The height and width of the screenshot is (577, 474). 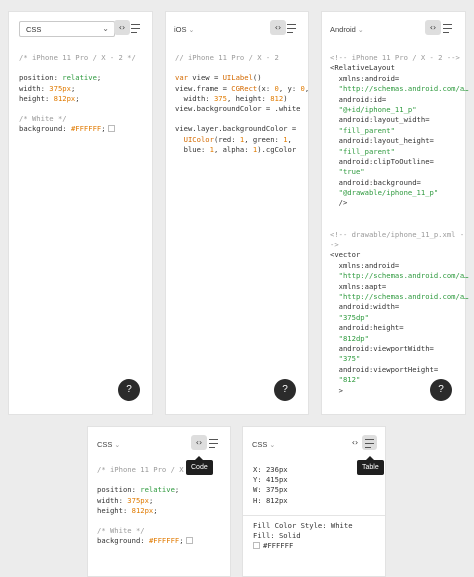 What do you see at coordinates (362, 130) in the screenshot?
I see `code-line: "fill_parent"` at bounding box center [362, 130].